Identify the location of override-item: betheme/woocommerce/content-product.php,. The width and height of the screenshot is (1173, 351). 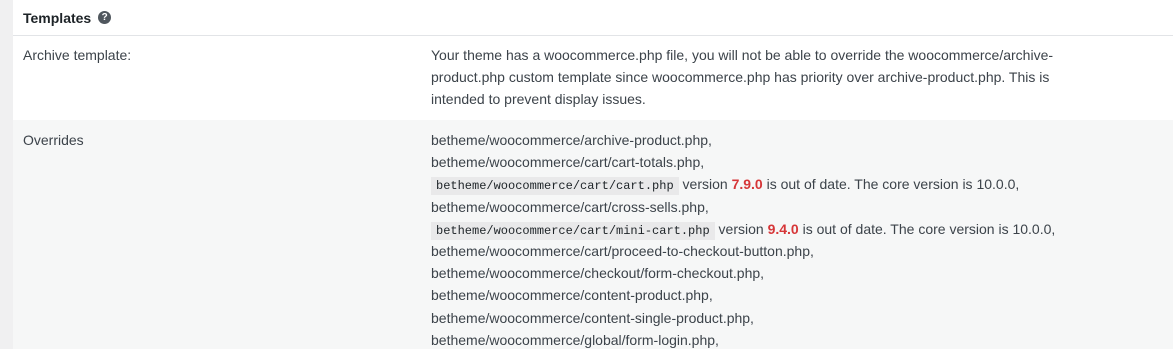
(572, 295).